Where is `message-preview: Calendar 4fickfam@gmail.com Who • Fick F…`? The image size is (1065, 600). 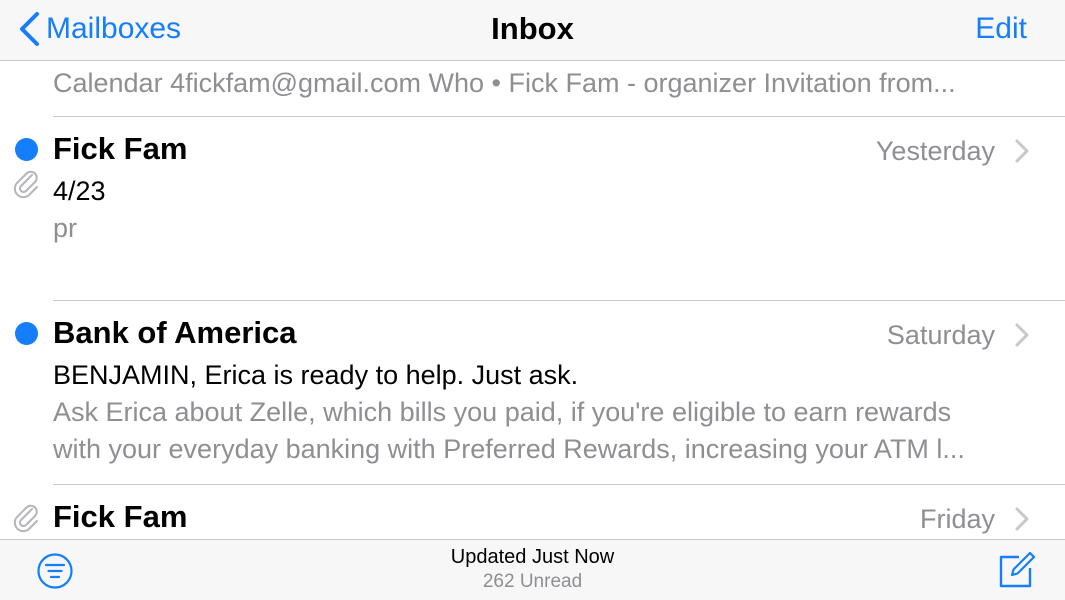 message-preview: Calendar 4fickfam@gmail.com Who • Fick F… is located at coordinates (504, 83).